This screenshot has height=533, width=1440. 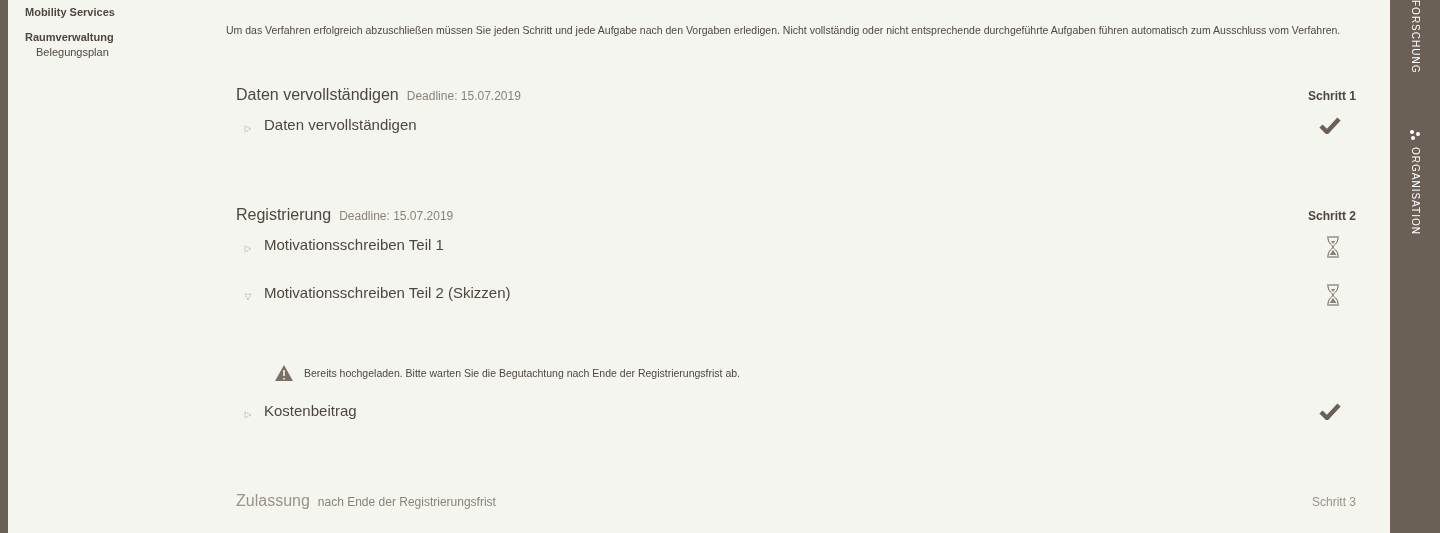 I want to click on people-icon, so click(x=1415, y=135).